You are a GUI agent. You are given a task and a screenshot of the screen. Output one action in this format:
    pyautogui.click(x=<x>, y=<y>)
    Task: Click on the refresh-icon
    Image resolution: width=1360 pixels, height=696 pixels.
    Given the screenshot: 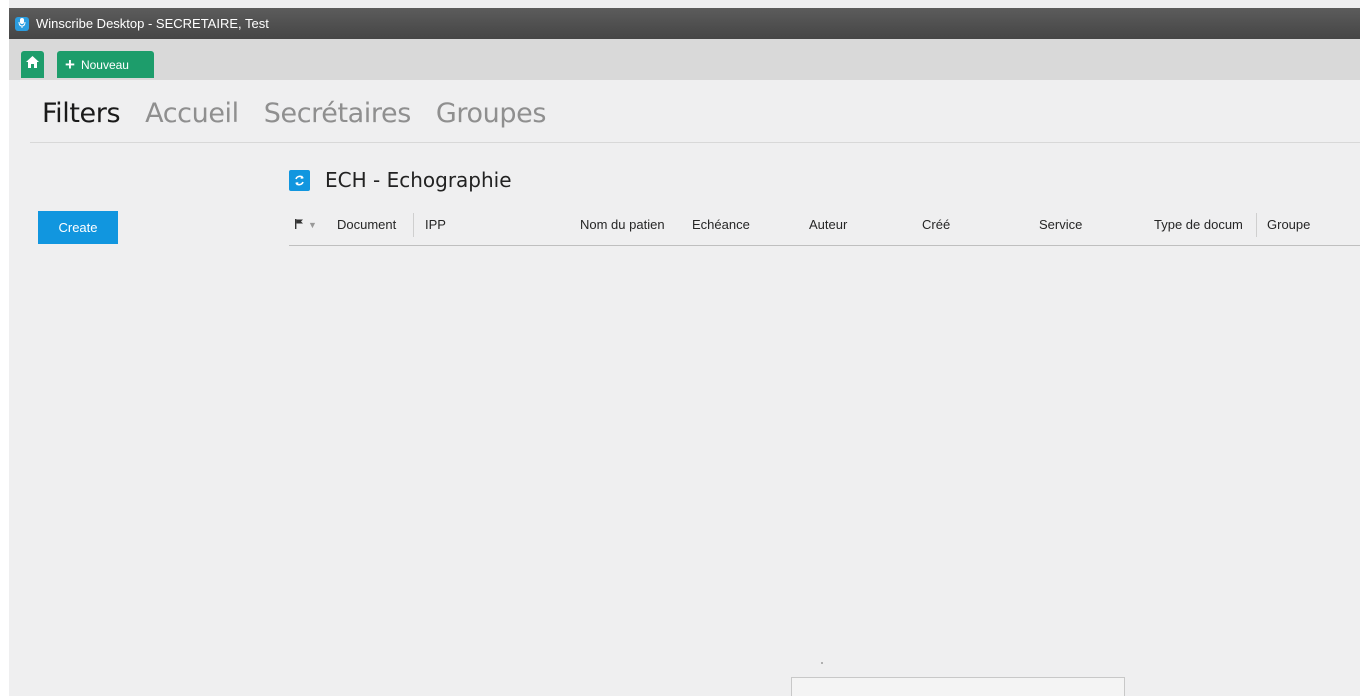 What is the action you would take?
    pyautogui.click(x=299, y=180)
    